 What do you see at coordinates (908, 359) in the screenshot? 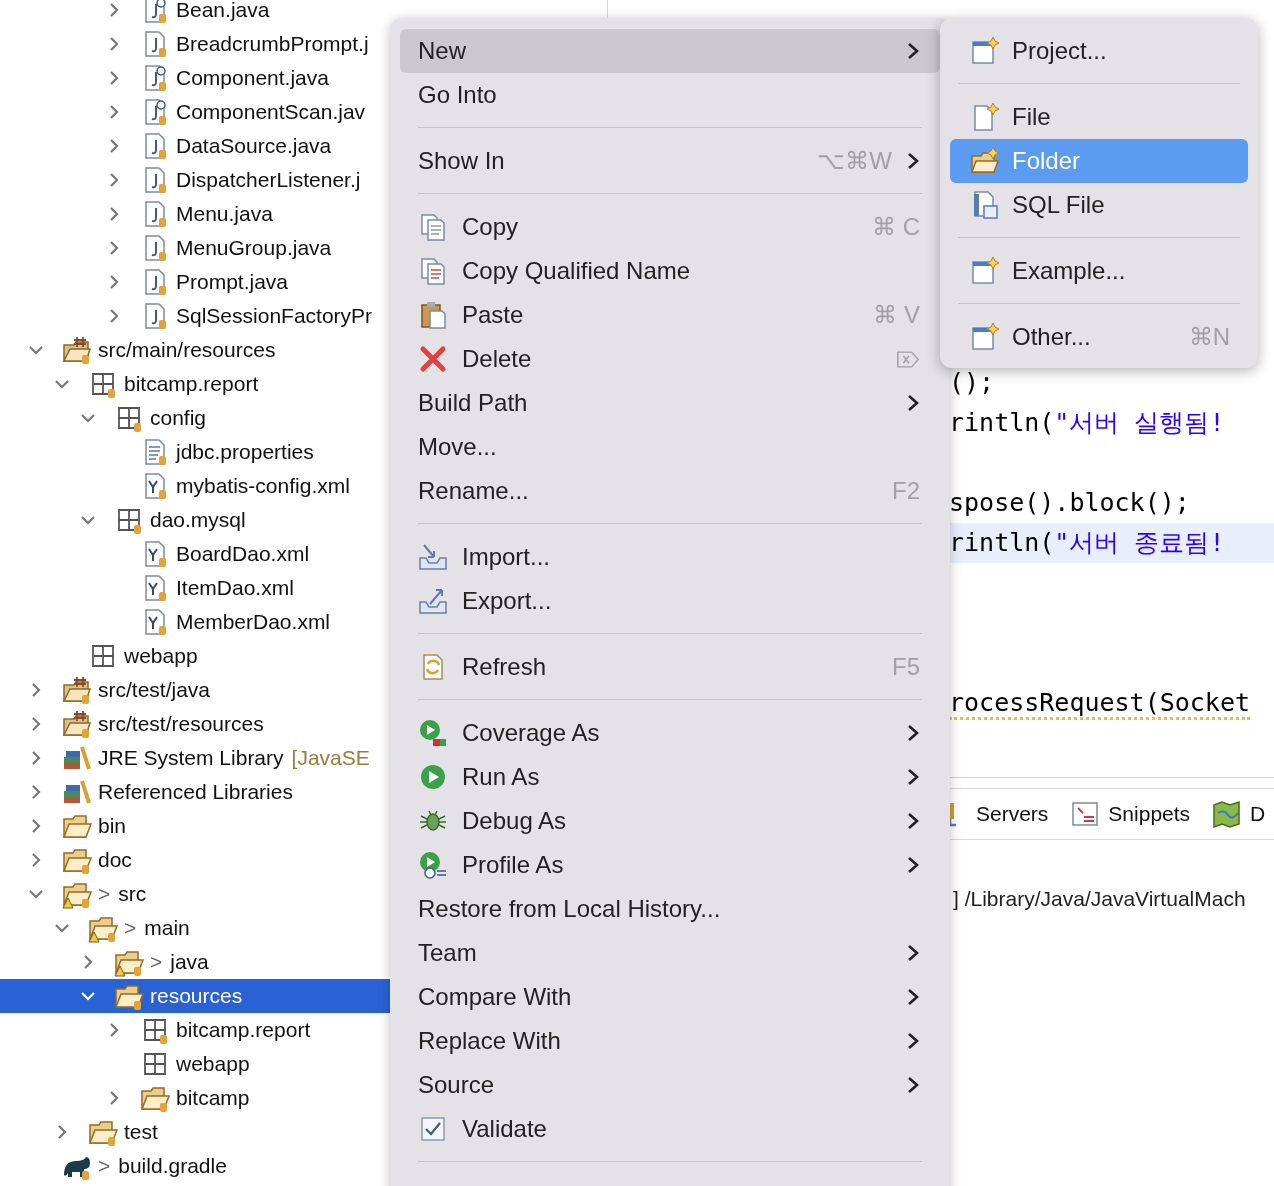
I see `delete-key-icon` at bounding box center [908, 359].